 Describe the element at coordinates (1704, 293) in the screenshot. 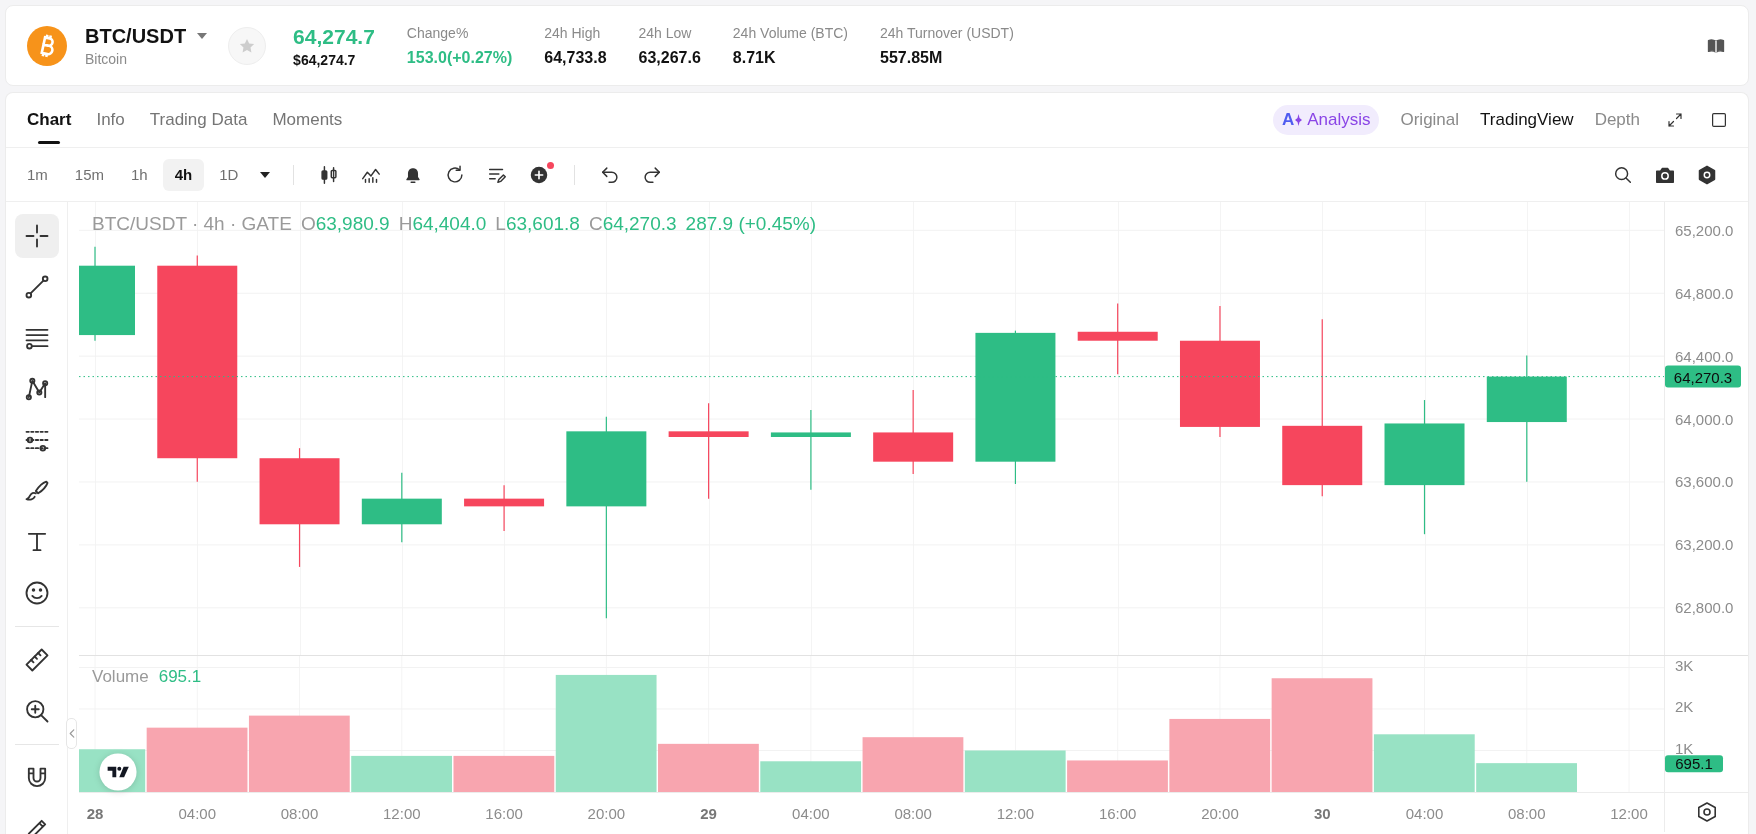

I see `price-axis-label: 64,800.0` at that location.